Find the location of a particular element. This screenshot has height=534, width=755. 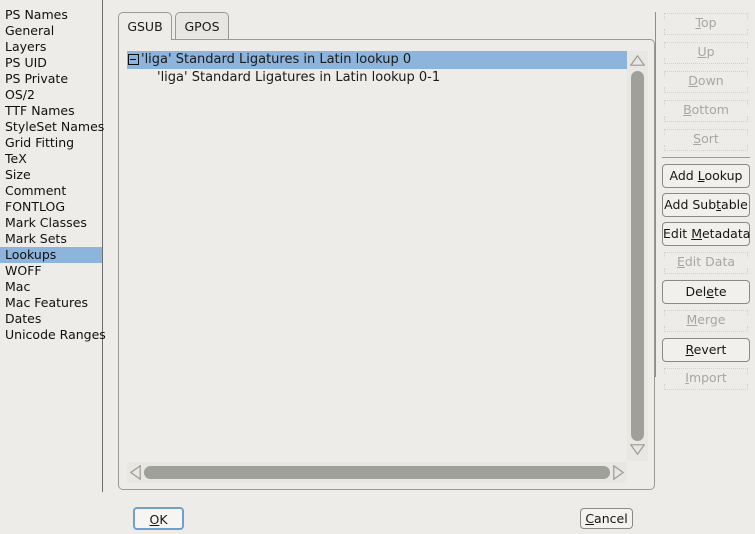

sidebar-item-label: PS UID is located at coordinates (26, 62).